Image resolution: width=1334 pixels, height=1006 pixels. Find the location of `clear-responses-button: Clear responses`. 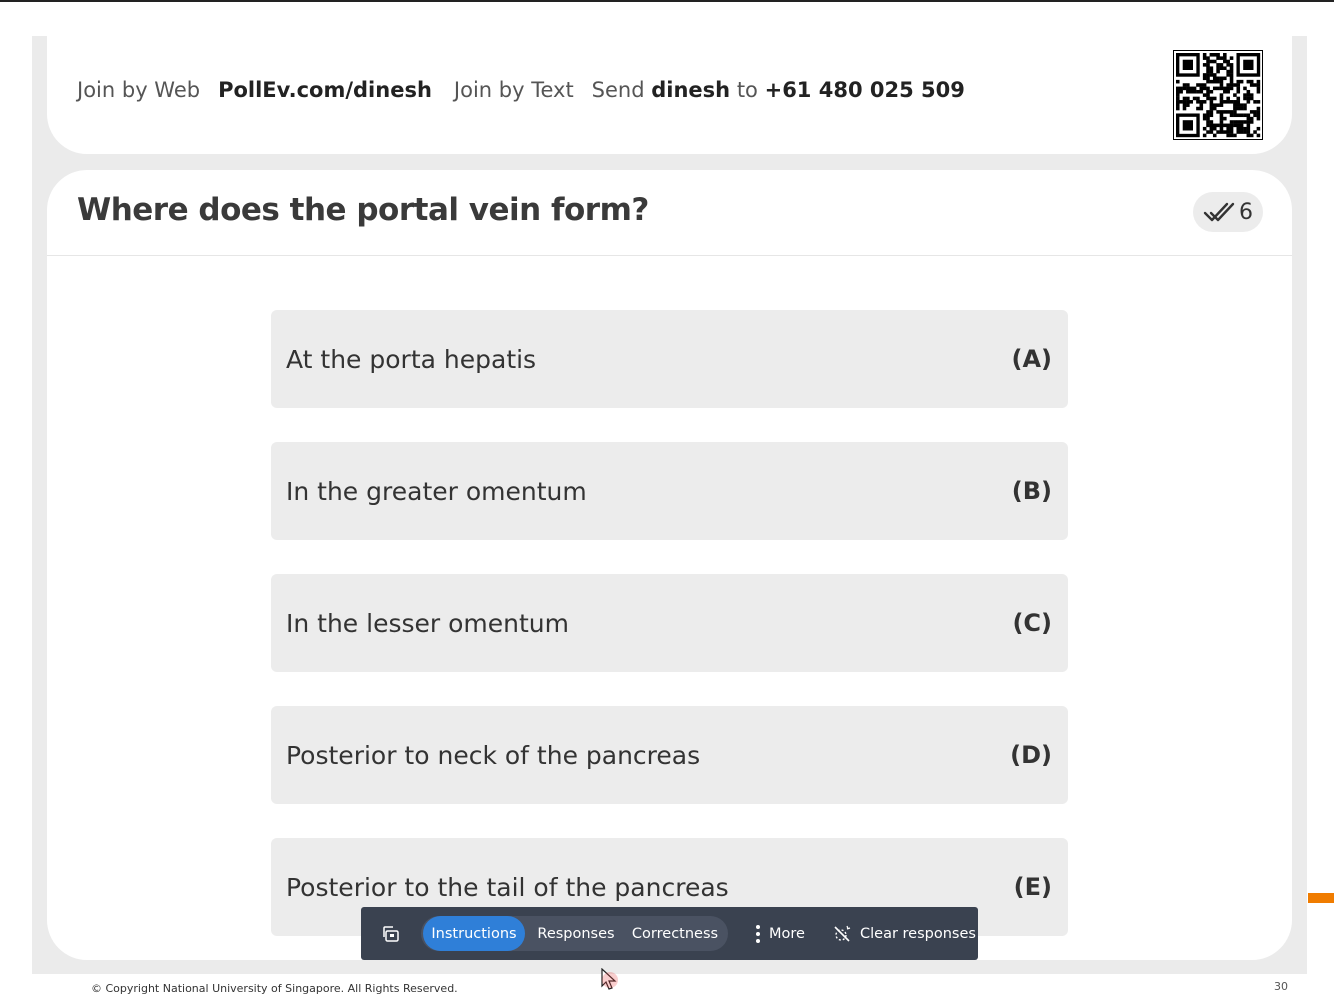

clear-responses-button: Clear responses is located at coordinates (904, 933).